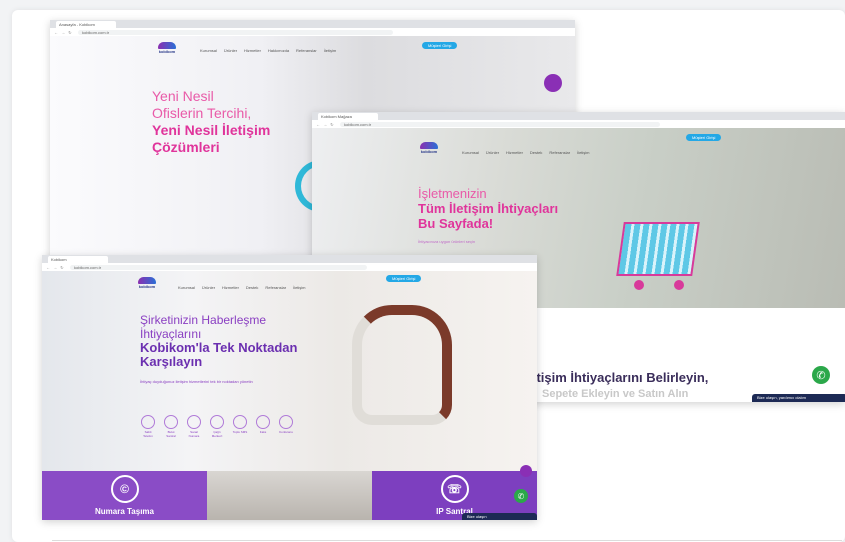  Describe the element at coordinates (289, 495) in the screenshot. I see `phone-photo-tile` at that location.